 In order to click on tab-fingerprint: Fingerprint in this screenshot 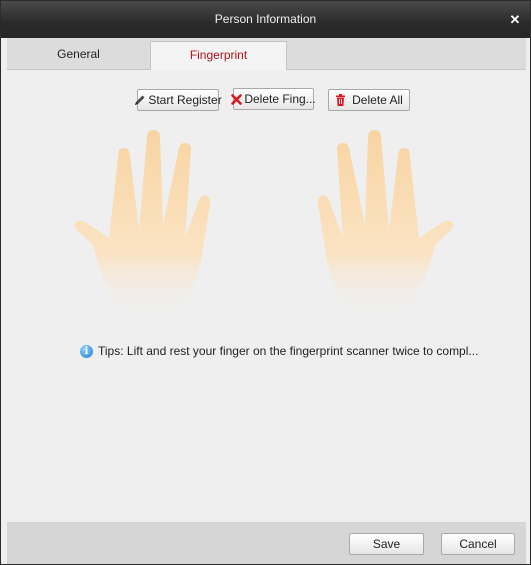, I will do `click(218, 55)`.